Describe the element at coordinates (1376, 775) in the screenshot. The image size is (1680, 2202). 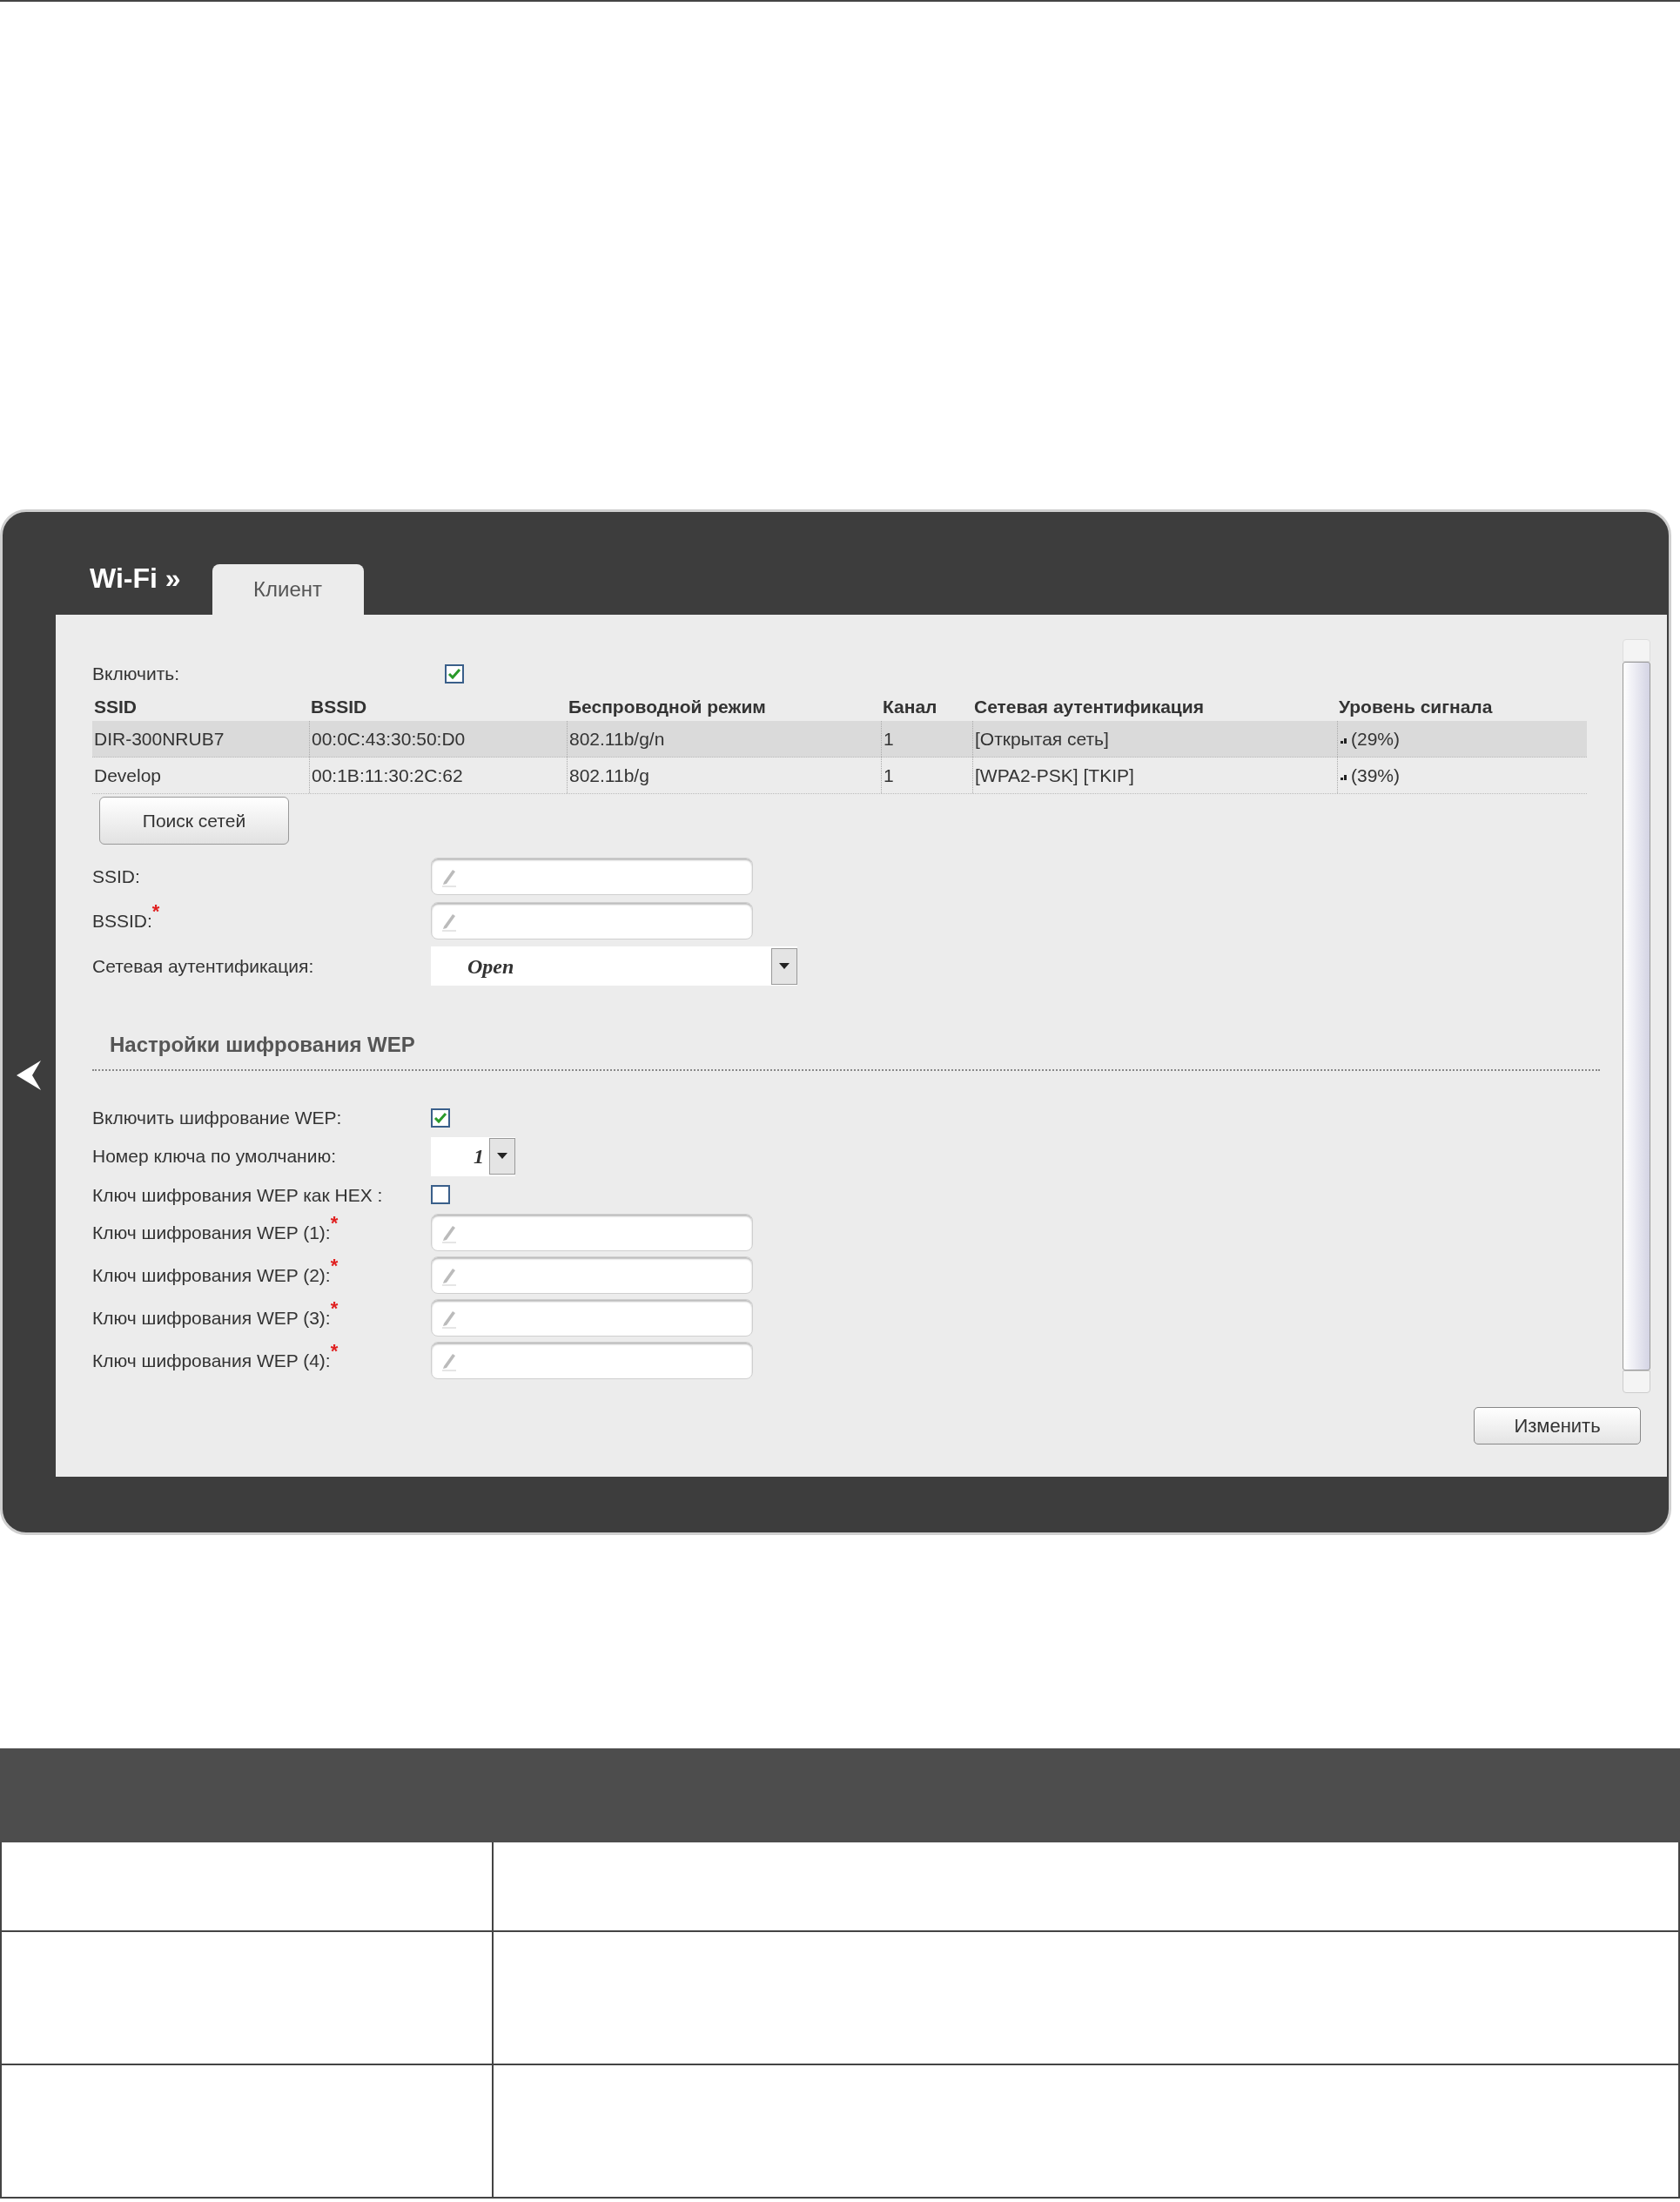
I see `table-cell-text: (39%)` at that location.